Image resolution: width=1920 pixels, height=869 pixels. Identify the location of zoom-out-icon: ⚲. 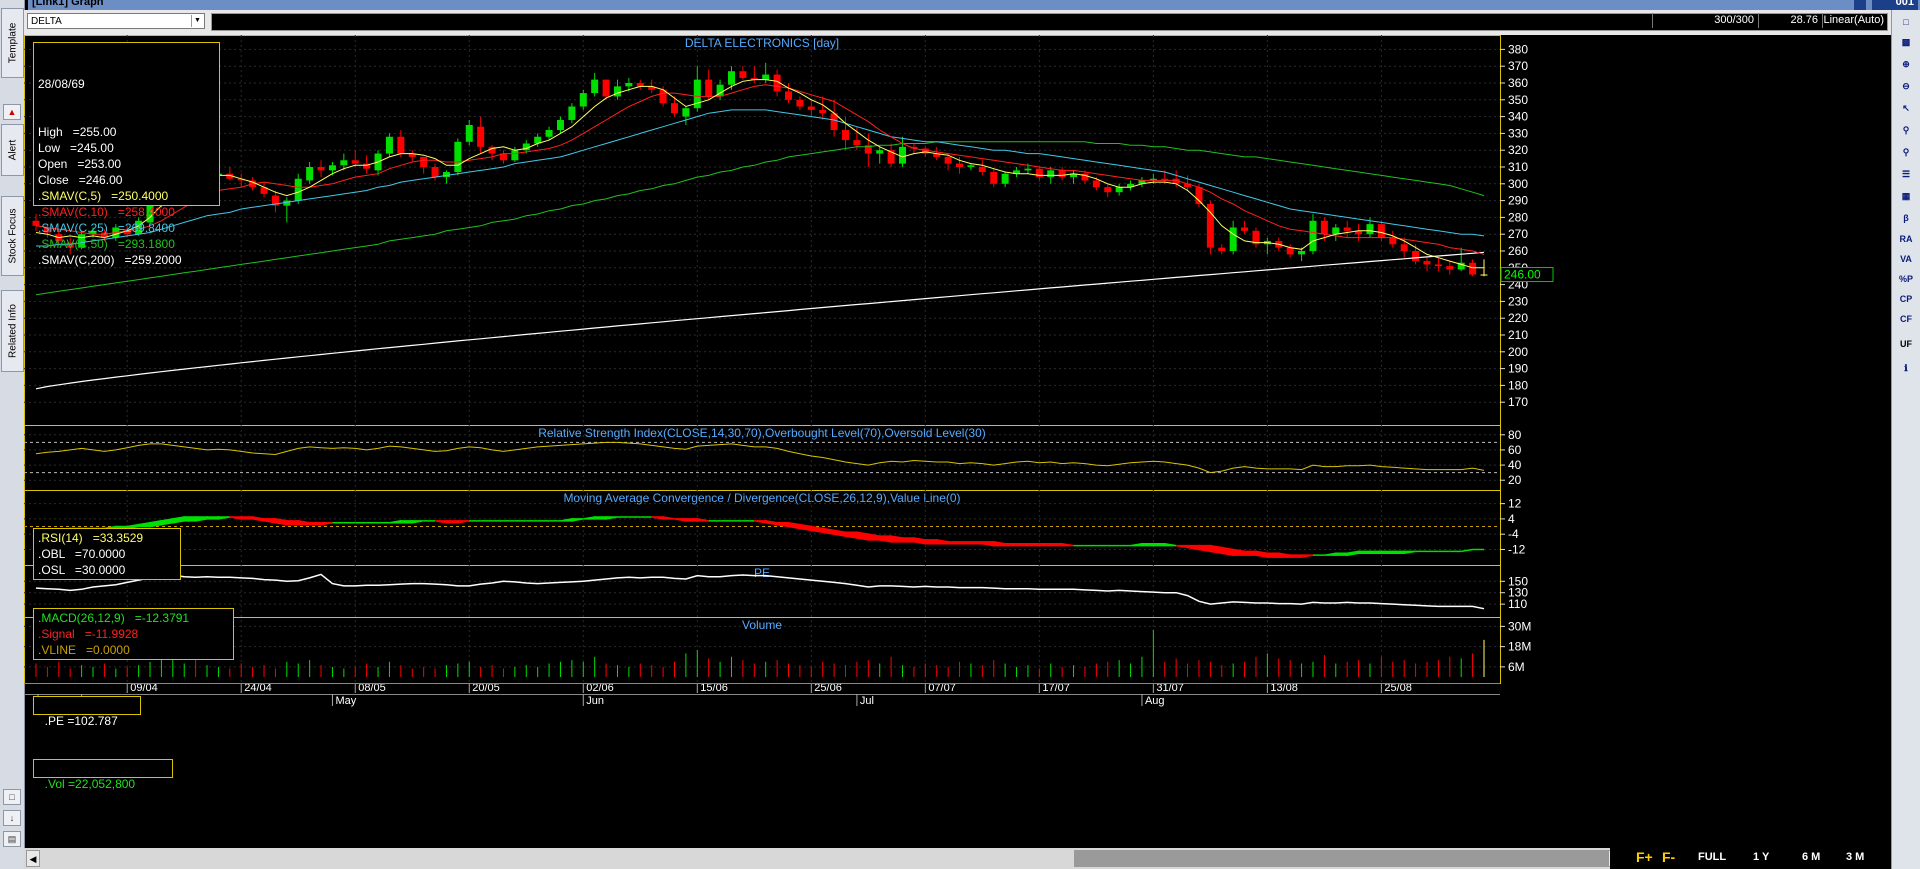
(1906, 152).